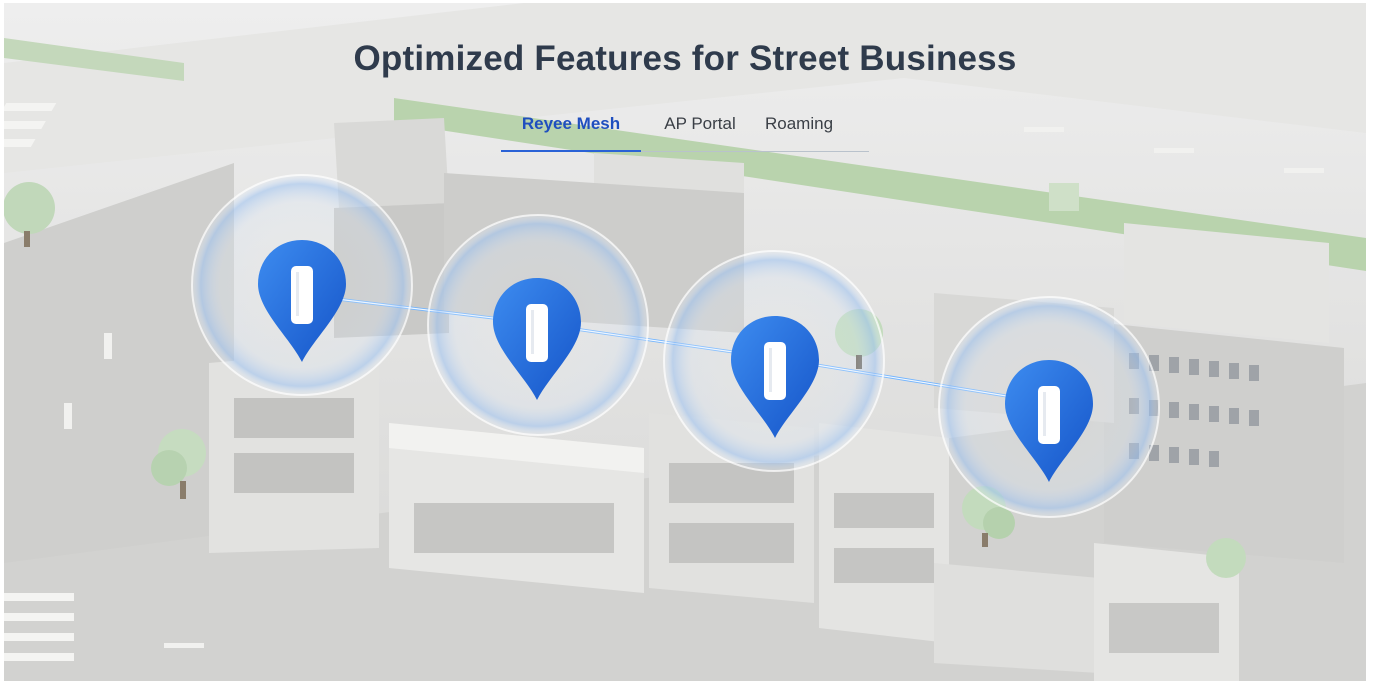  What do you see at coordinates (814, 129) in the screenshot?
I see `tab-roaming: Roaming` at bounding box center [814, 129].